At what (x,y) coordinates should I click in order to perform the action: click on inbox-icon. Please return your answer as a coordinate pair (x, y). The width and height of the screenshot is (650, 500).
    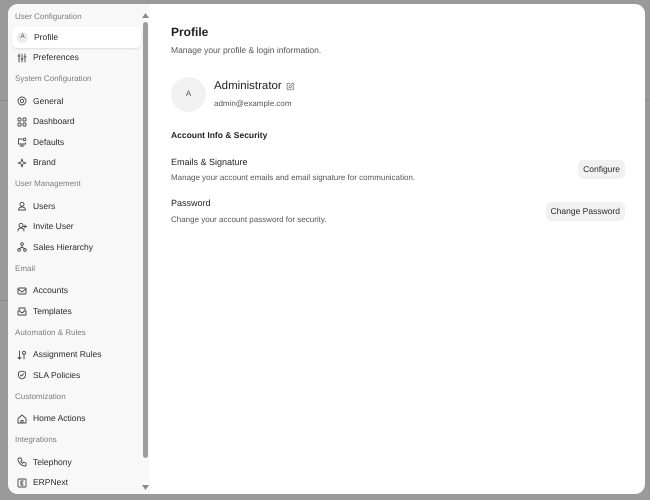
    Looking at the image, I should click on (22, 311).